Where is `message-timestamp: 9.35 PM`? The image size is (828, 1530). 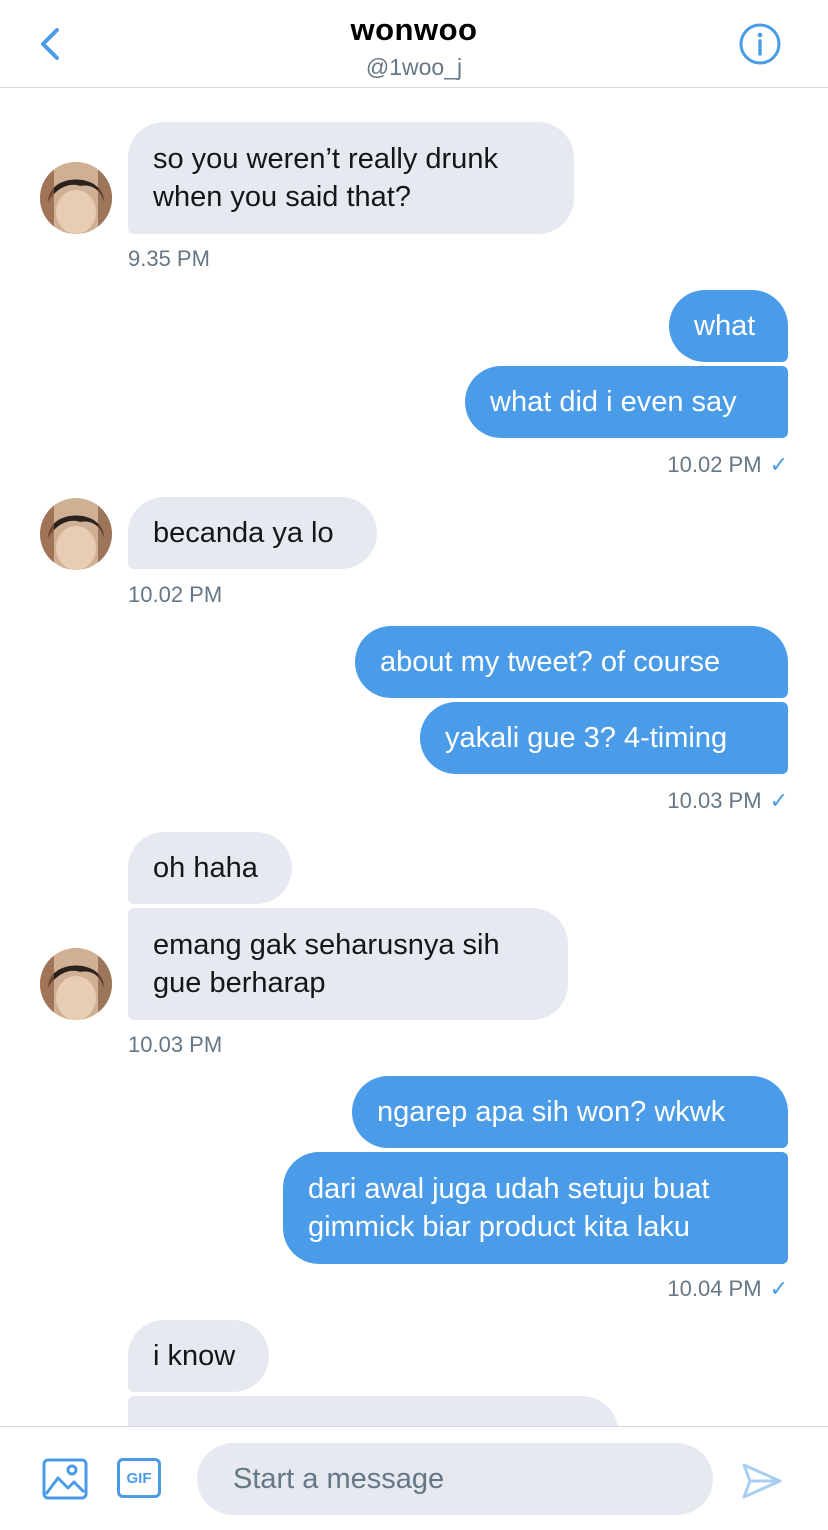
message-timestamp: 9.35 PM is located at coordinates (169, 258).